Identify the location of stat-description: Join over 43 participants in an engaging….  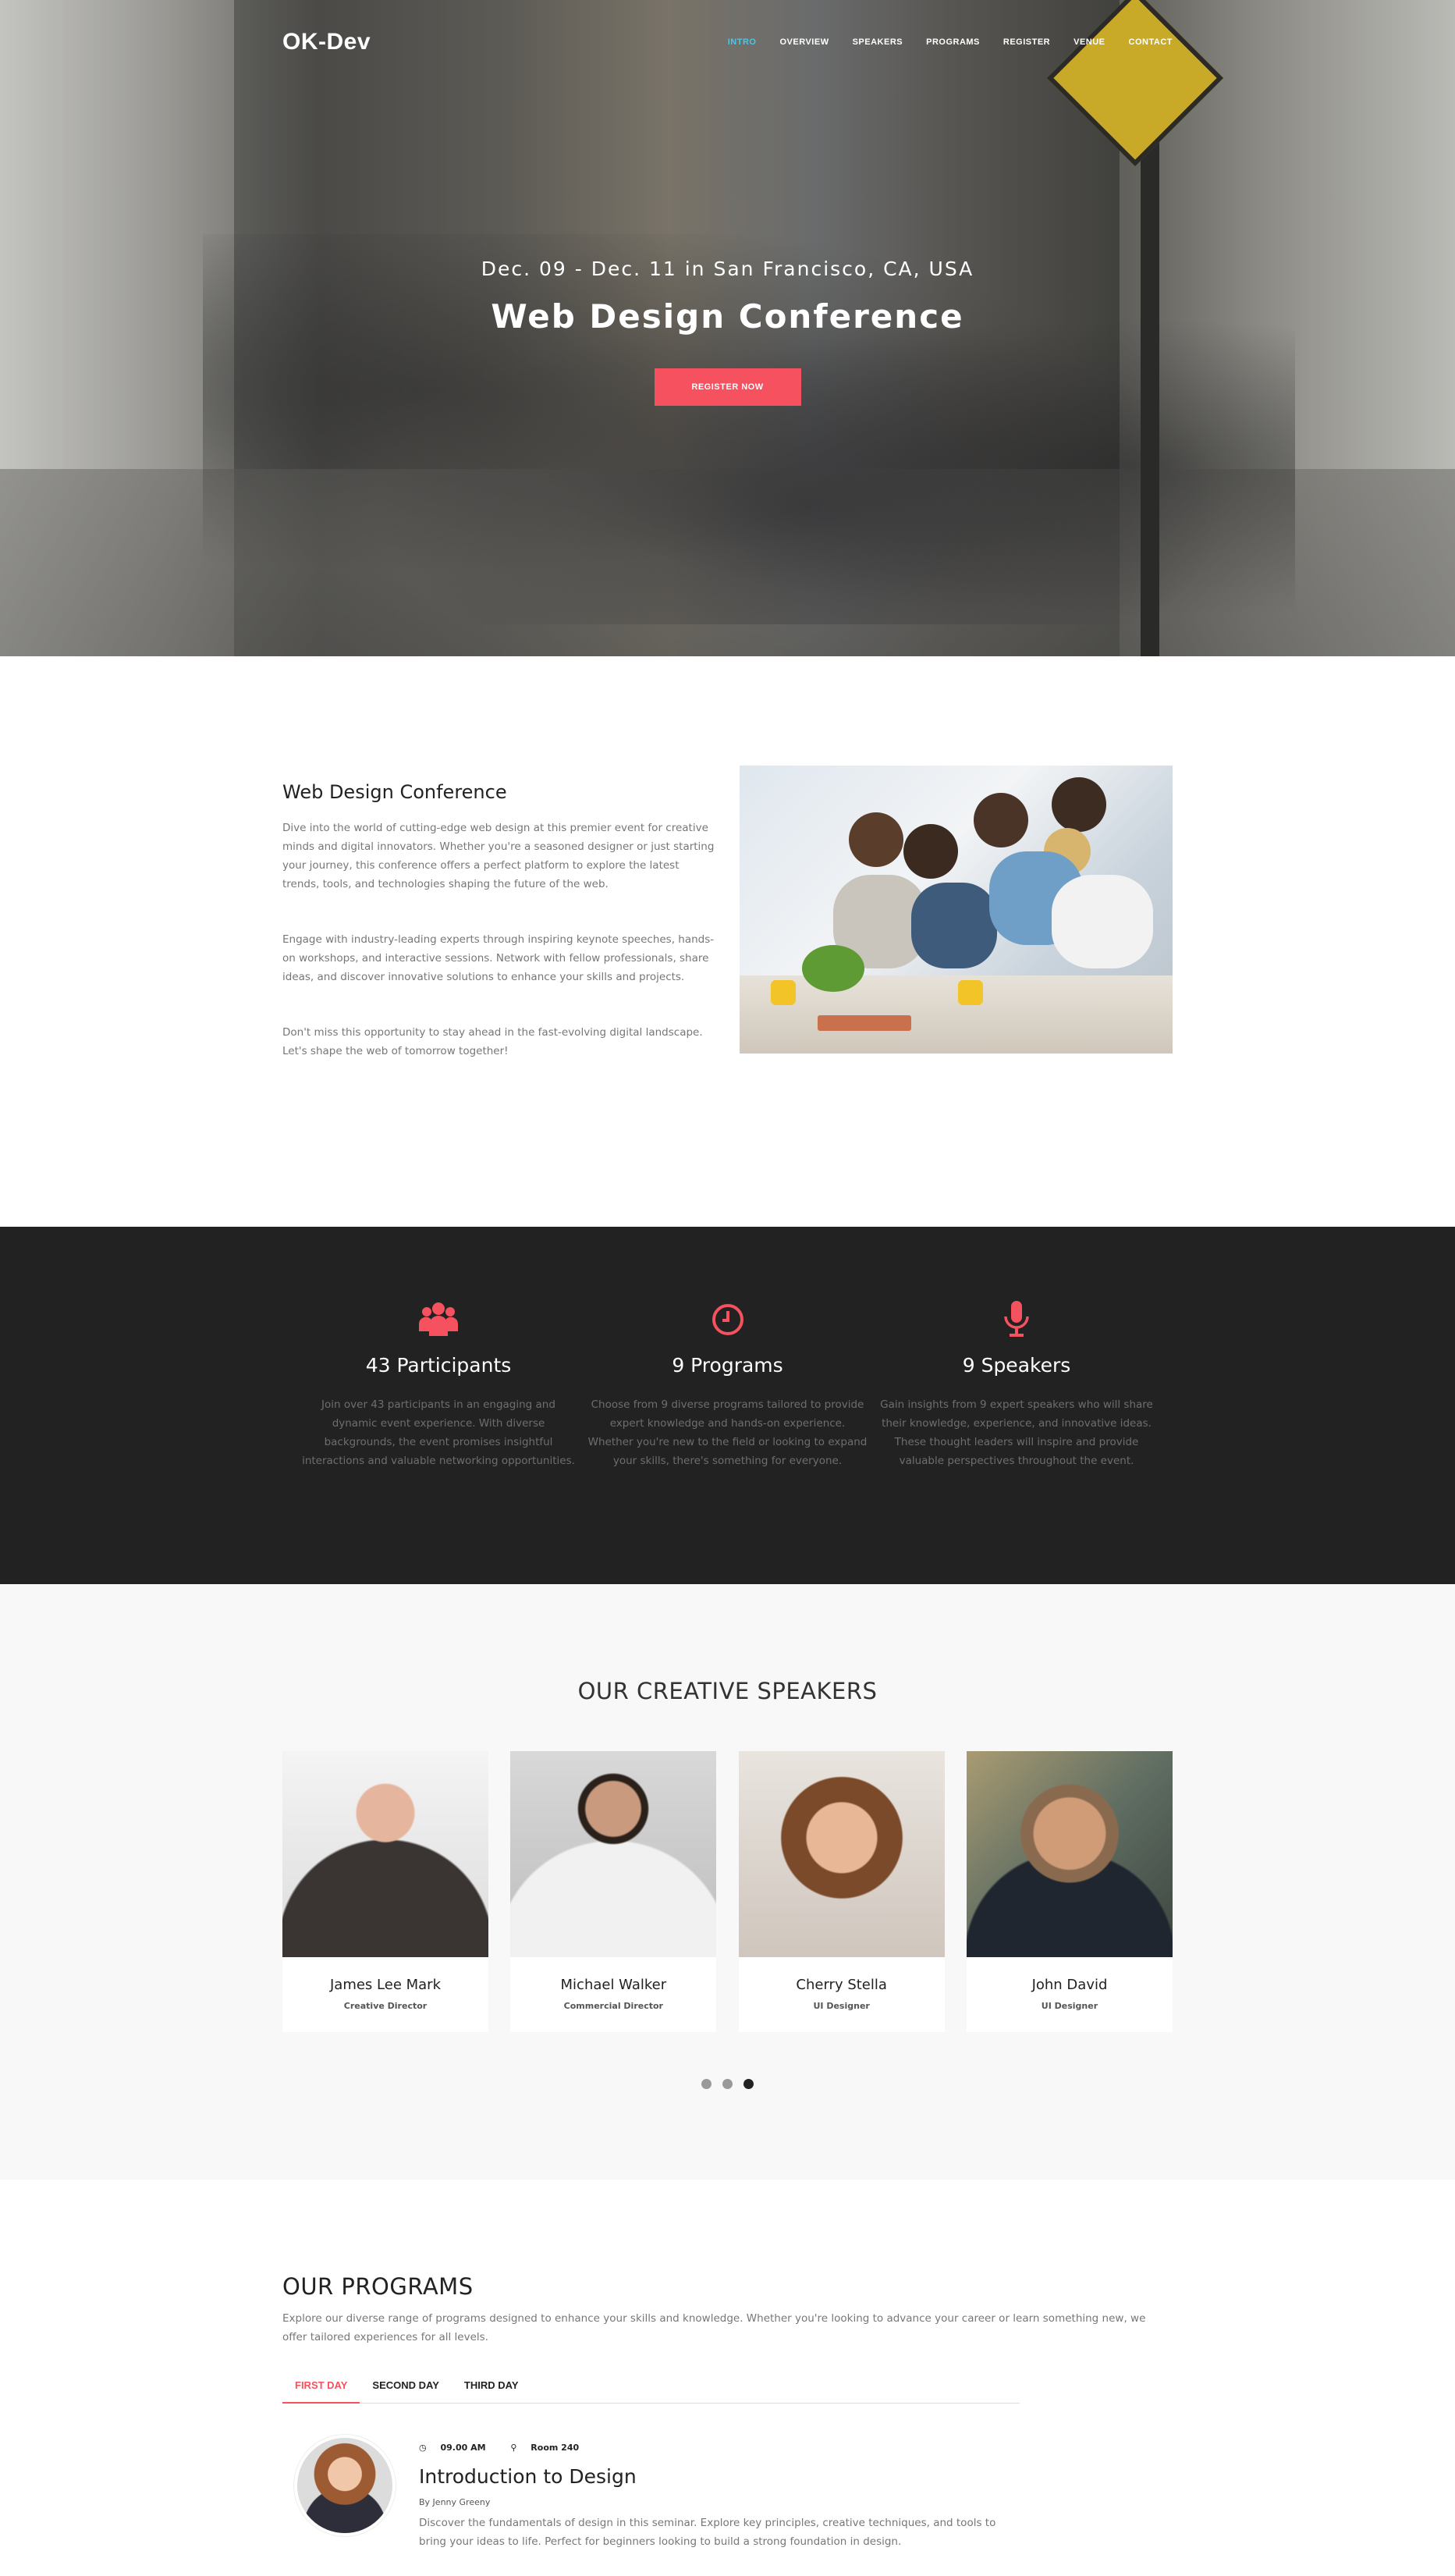
(438, 1433).